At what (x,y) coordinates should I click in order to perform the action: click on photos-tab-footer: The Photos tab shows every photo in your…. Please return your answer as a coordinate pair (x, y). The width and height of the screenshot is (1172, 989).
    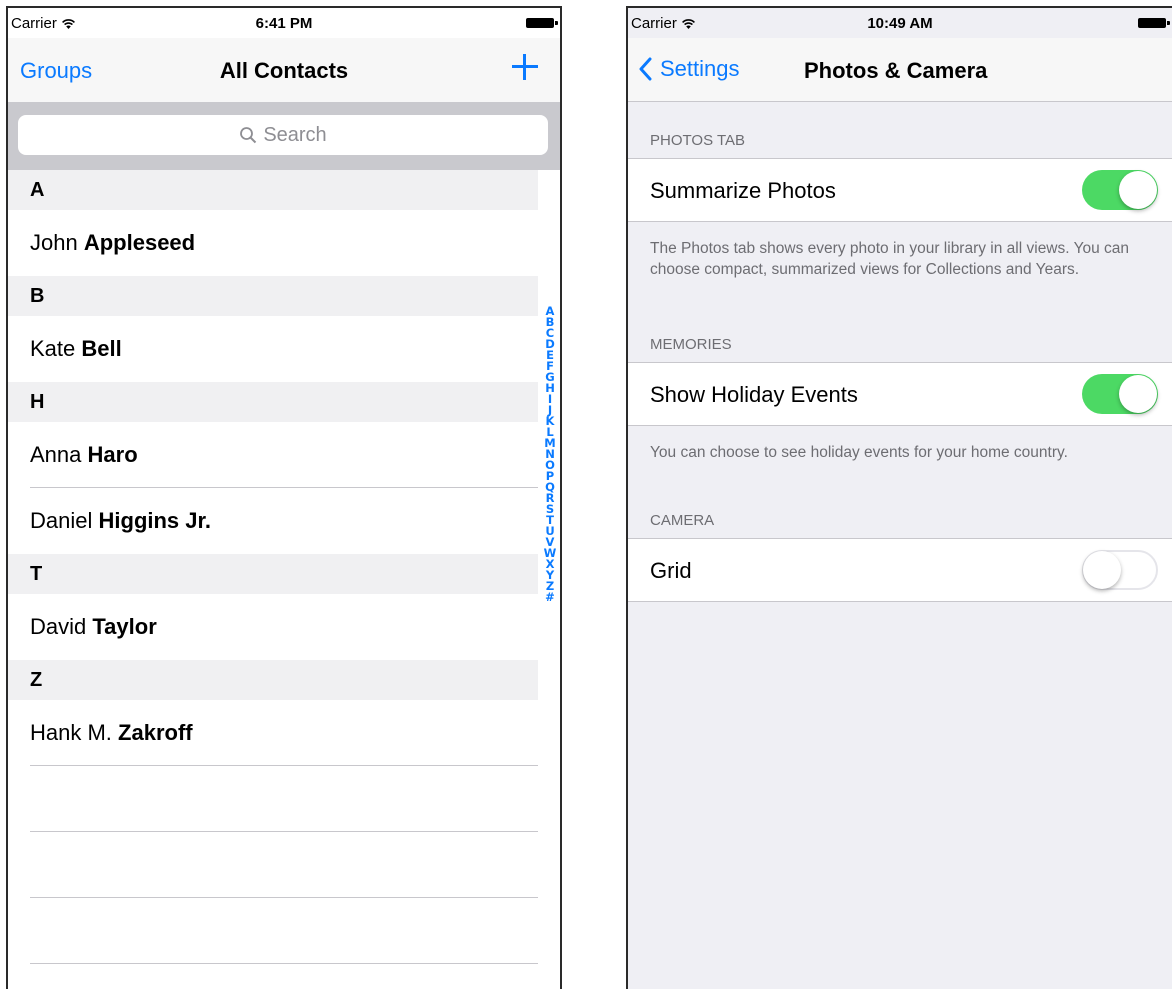
    Looking at the image, I should click on (890, 259).